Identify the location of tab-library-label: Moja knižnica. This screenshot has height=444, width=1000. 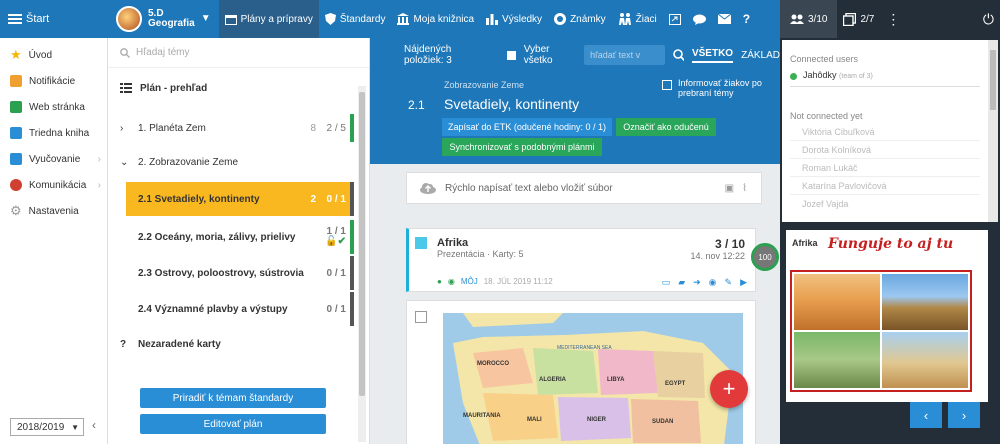
(444, 19).